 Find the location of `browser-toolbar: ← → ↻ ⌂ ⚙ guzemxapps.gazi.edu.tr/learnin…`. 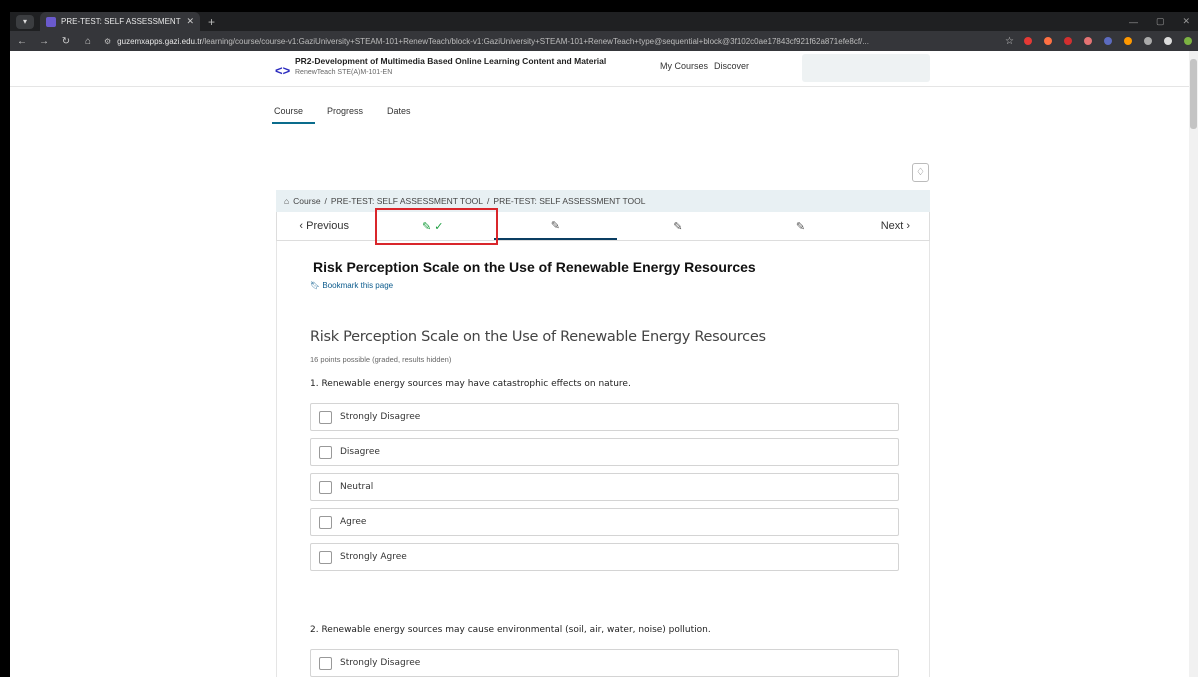

browser-toolbar: ← → ↻ ⌂ ⚙ guzemxapps.gazi.edu.tr/learnin… is located at coordinates (604, 41).